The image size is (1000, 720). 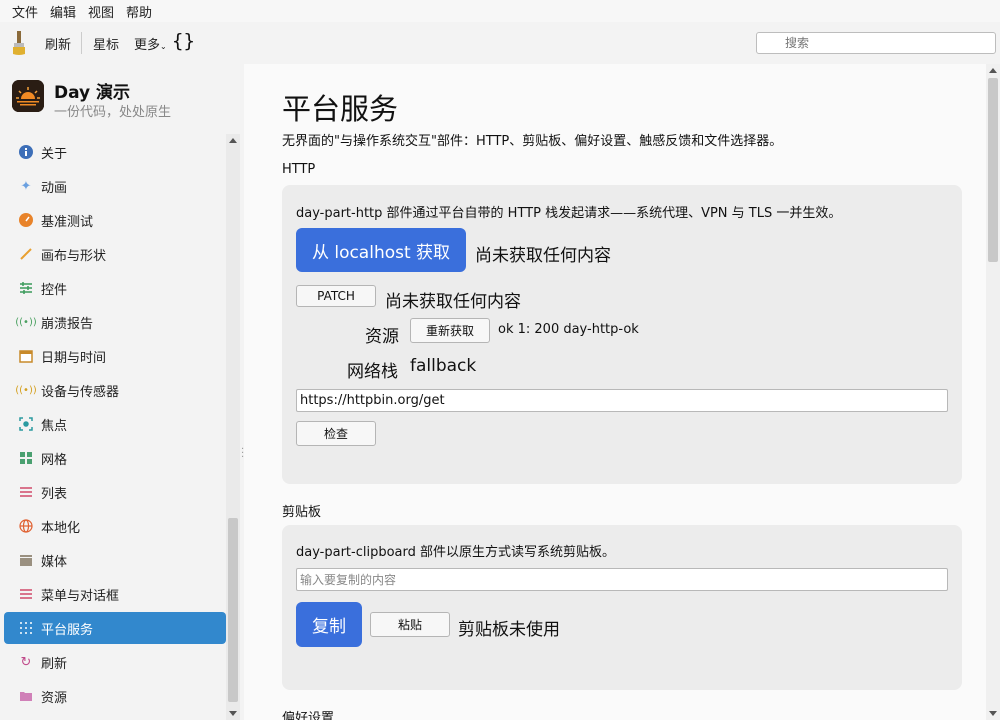 What do you see at coordinates (876, 43) in the screenshot?
I see `search-input` at bounding box center [876, 43].